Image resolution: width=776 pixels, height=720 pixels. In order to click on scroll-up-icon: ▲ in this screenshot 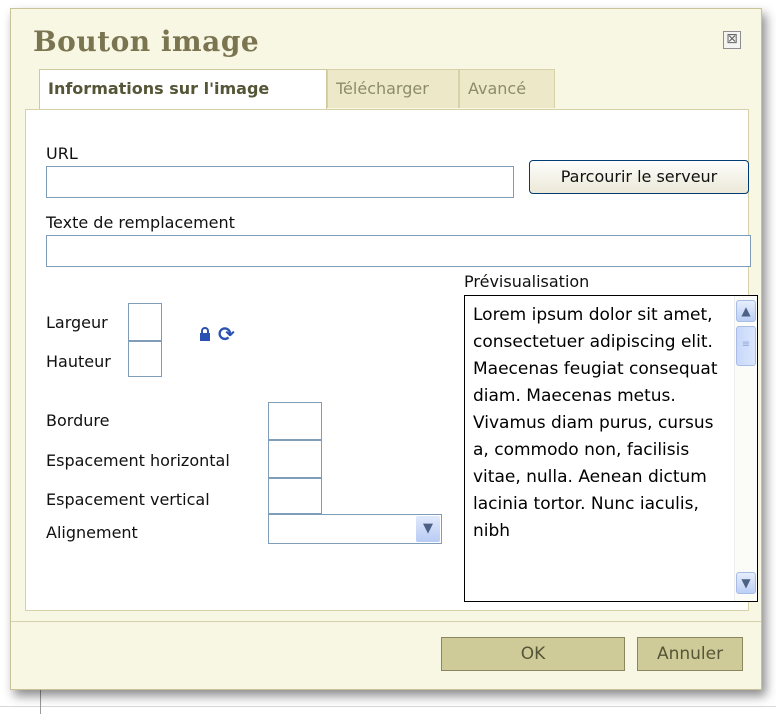, I will do `click(746, 311)`.